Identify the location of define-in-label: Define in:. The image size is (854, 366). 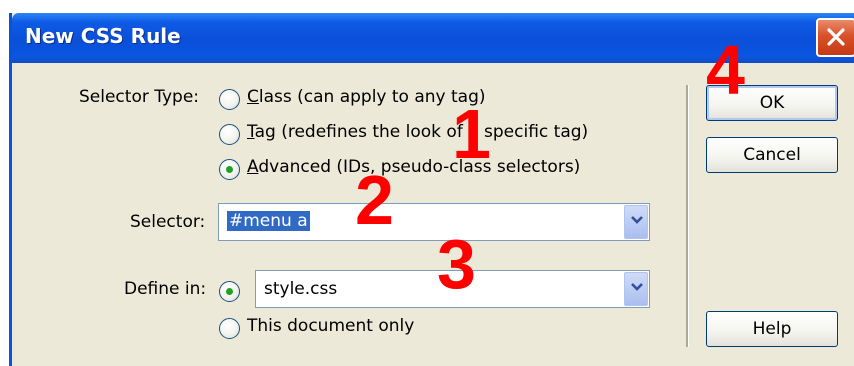
(165, 289).